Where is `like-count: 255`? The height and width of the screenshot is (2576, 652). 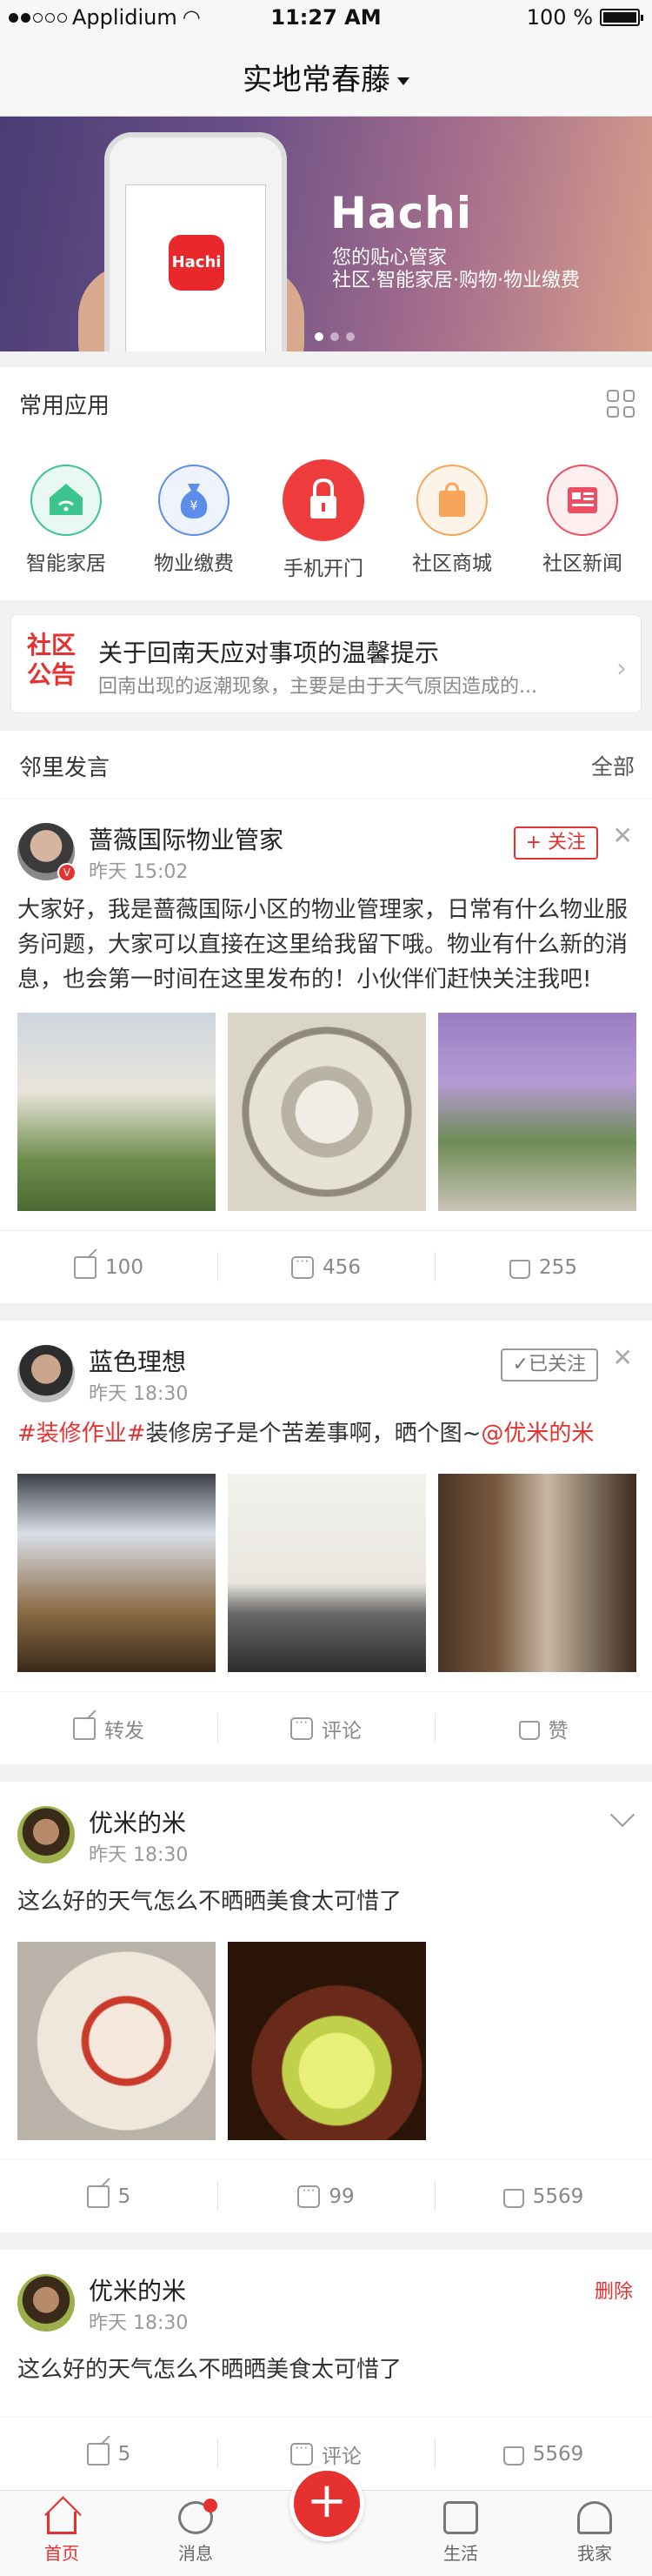 like-count: 255 is located at coordinates (558, 1267).